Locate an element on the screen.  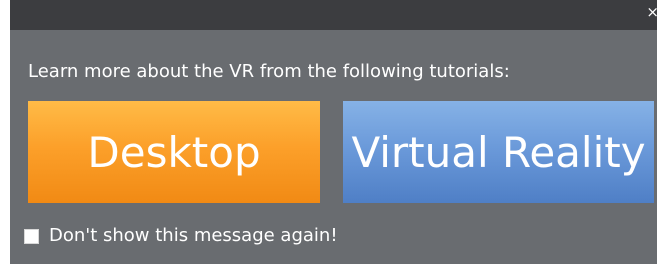
dont-show-again-row: Don't show this message again! is located at coordinates (181, 236).